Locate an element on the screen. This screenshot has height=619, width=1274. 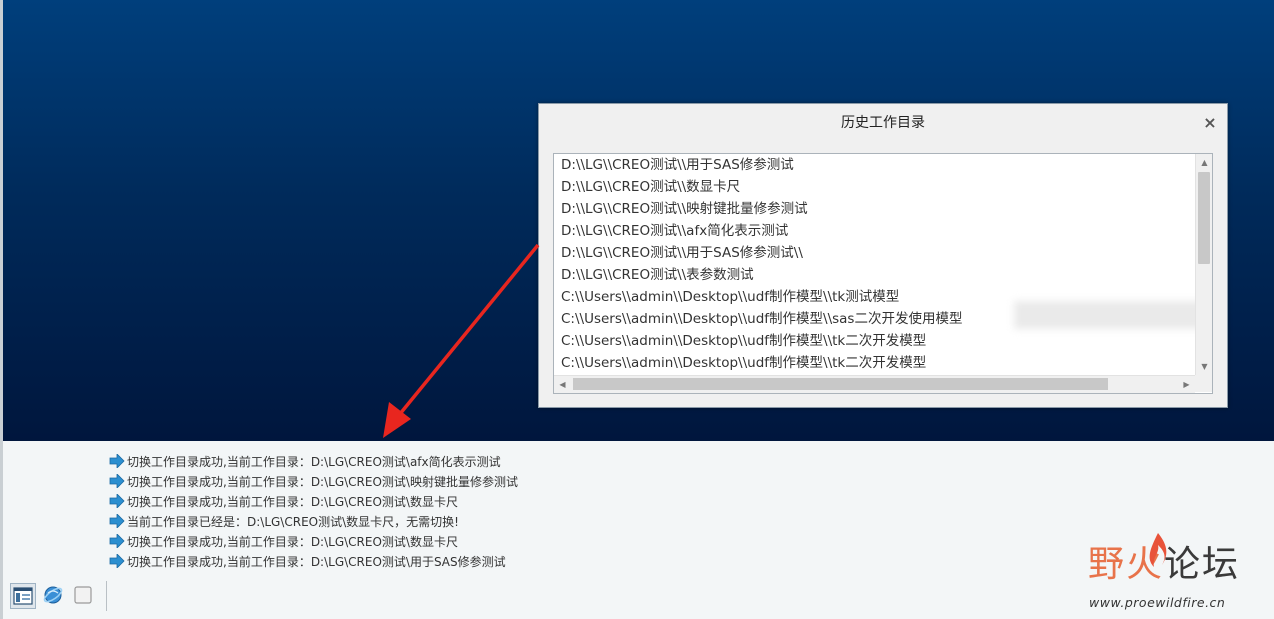
list-item: D:\\LG\\CREO测试\\afx简化表示测试 is located at coordinates (874, 231).